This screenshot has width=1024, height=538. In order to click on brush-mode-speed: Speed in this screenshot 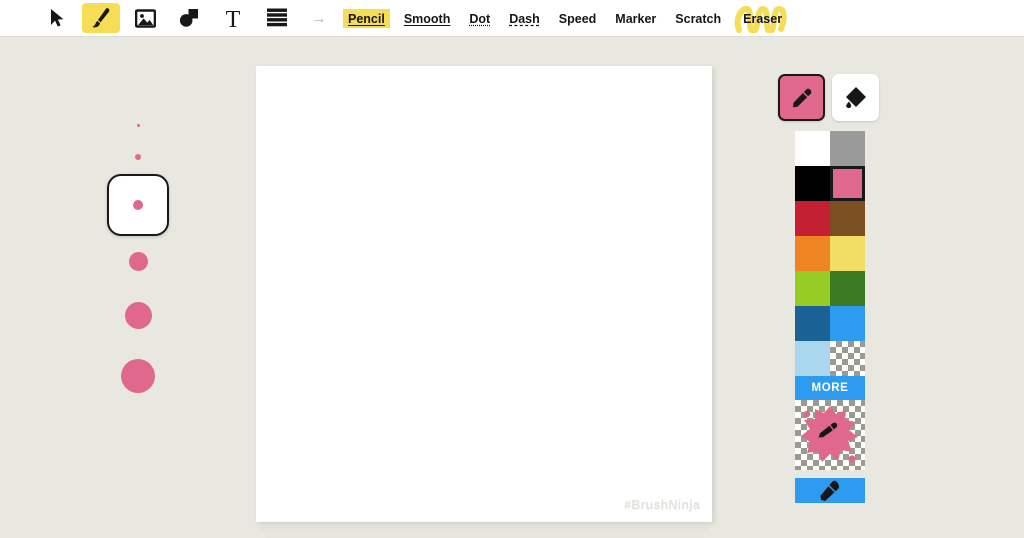, I will do `click(578, 18)`.